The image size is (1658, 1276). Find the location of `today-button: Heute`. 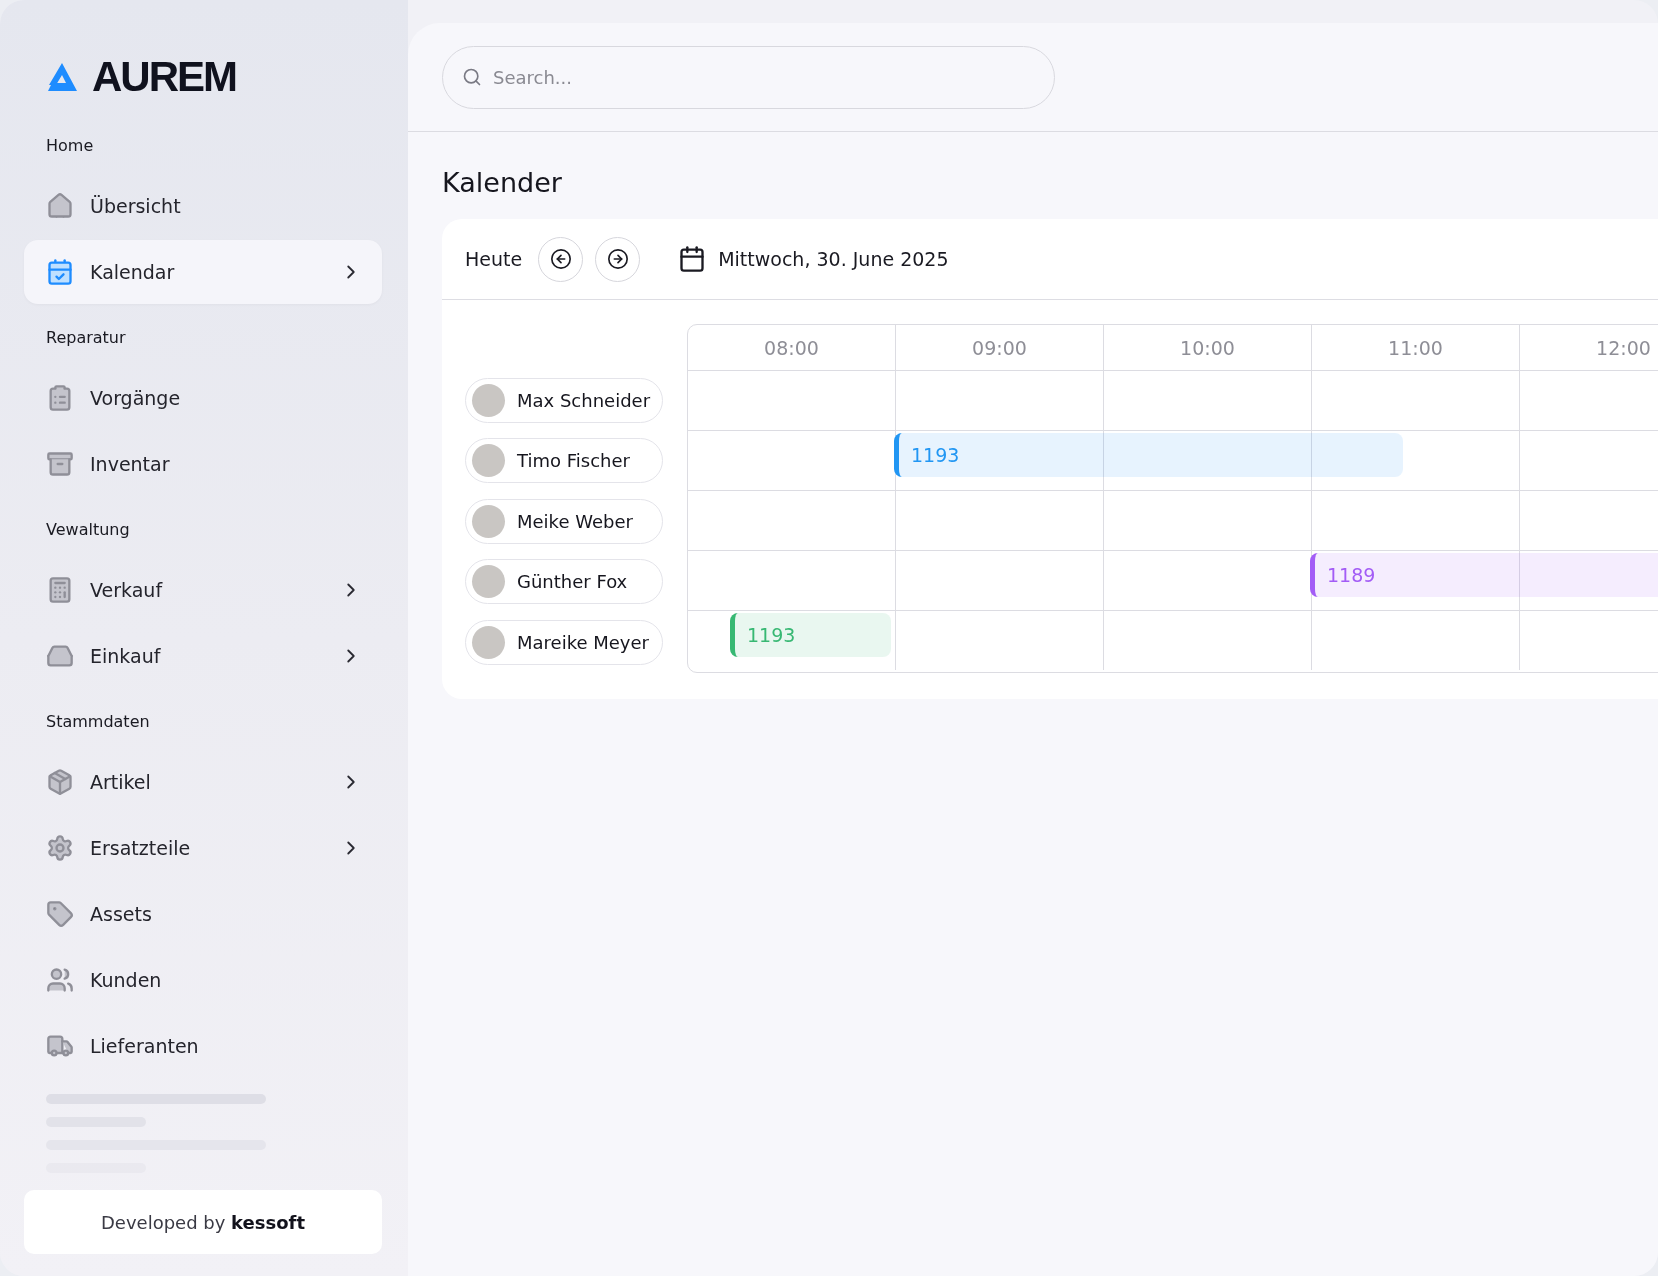

today-button: Heute is located at coordinates (494, 259).